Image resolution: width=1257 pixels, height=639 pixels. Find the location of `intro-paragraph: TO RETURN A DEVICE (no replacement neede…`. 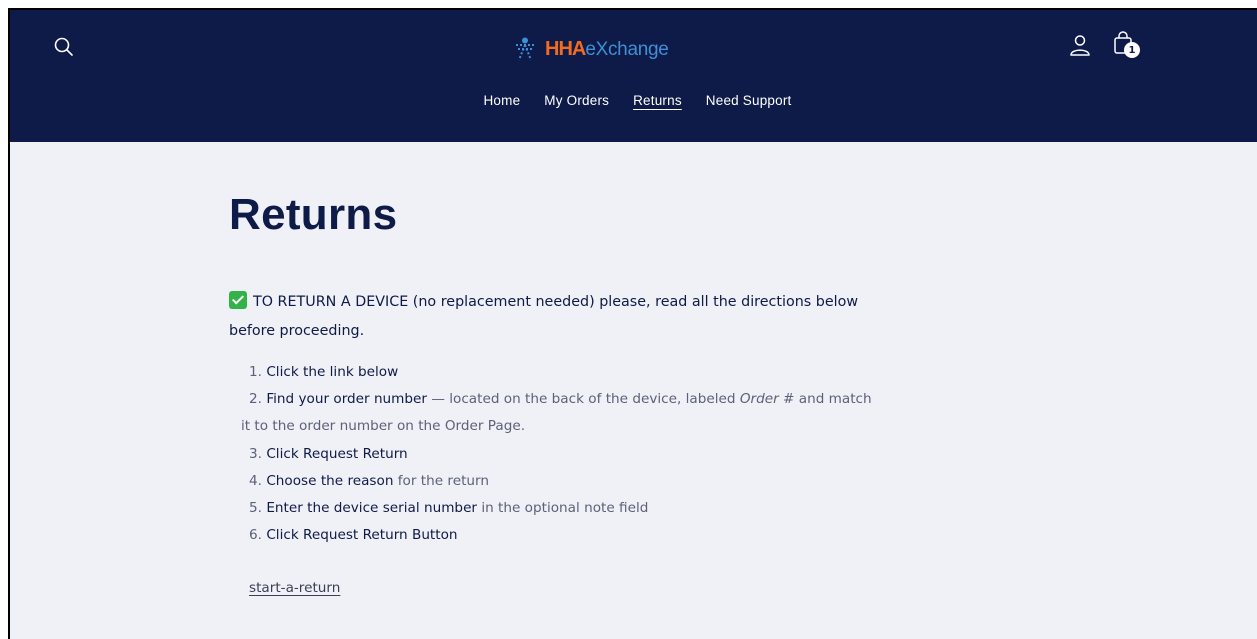

intro-paragraph: TO RETURN A DEVICE (no replacement neede… is located at coordinates (599, 317).